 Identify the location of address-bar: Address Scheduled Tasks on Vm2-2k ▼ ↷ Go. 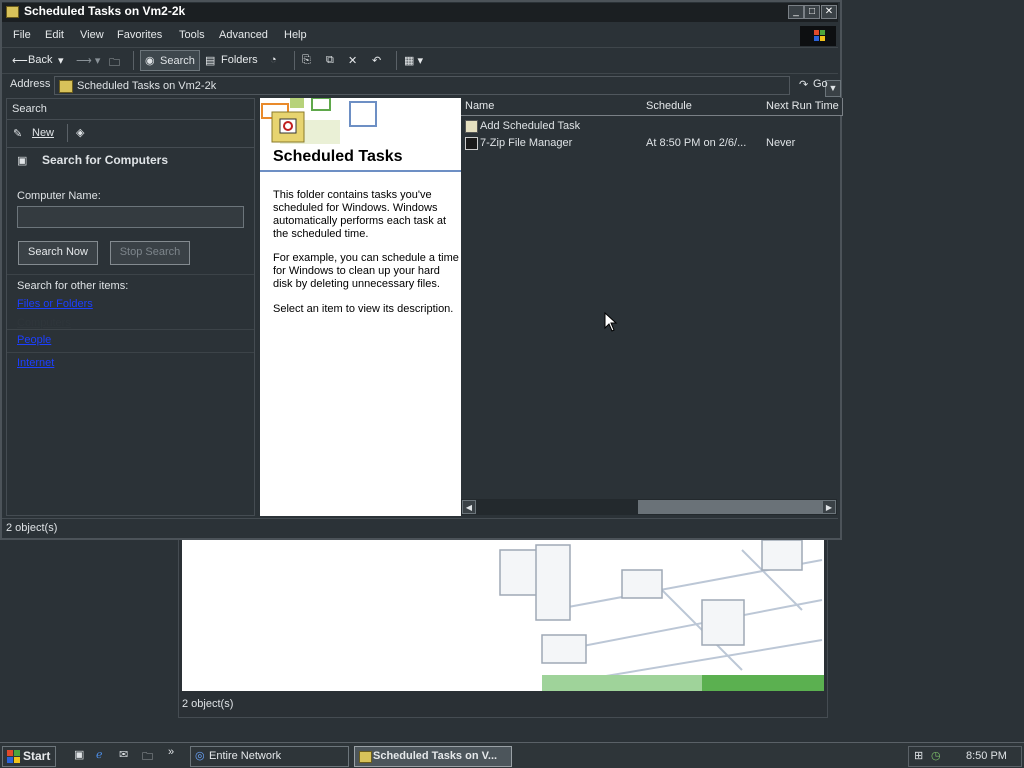
(421, 85).